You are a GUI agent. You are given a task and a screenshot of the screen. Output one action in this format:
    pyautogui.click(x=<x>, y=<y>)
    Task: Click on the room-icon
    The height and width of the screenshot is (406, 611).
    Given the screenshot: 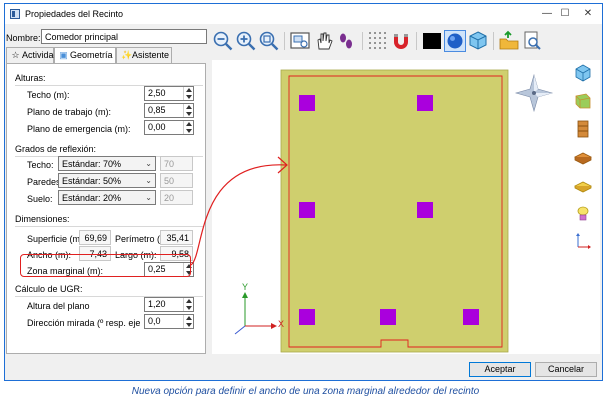 What is the action you would take?
    pyautogui.click(x=583, y=101)
    